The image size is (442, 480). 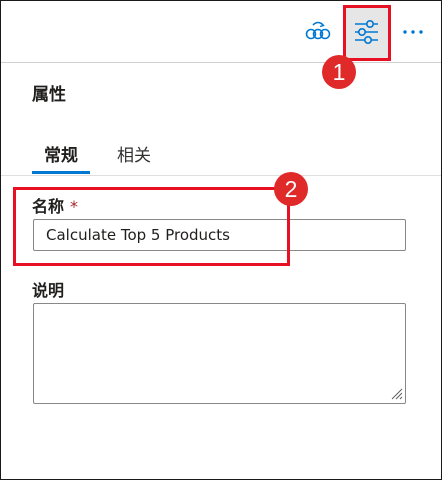 I want to click on properties-button, so click(x=366, y=32).